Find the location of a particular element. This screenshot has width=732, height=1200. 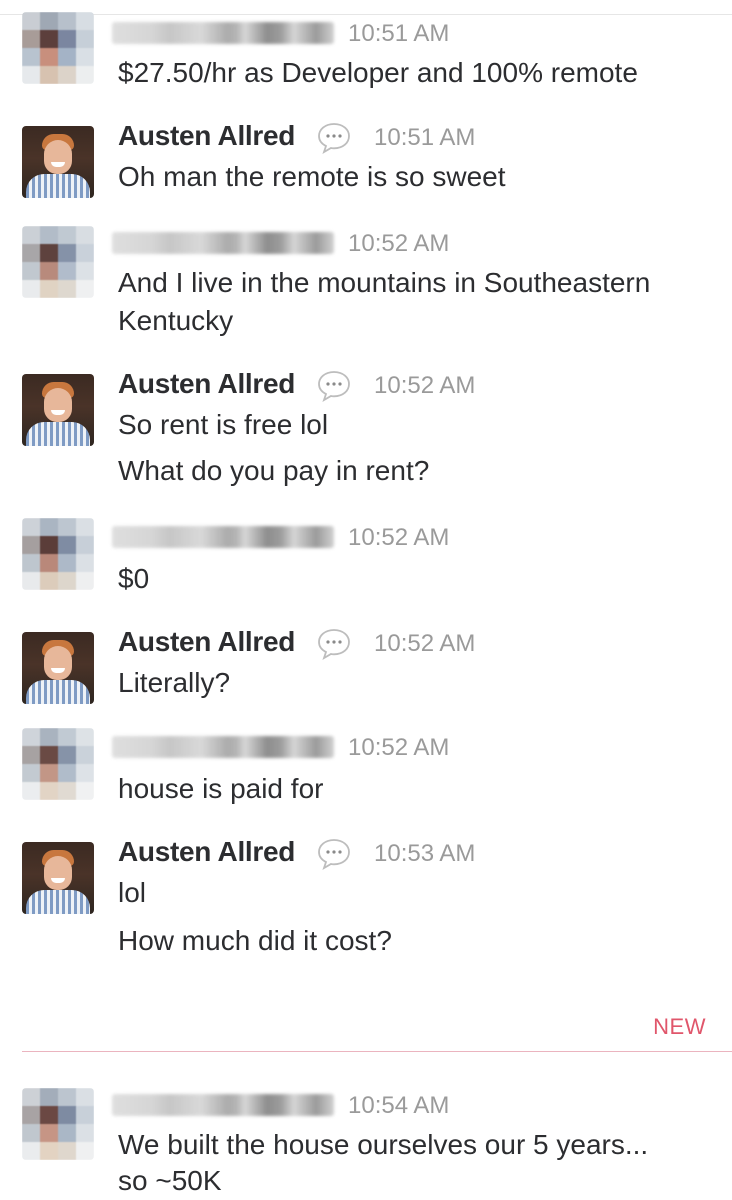

message-text: so ~50K is located at coordinates (170, 1180).